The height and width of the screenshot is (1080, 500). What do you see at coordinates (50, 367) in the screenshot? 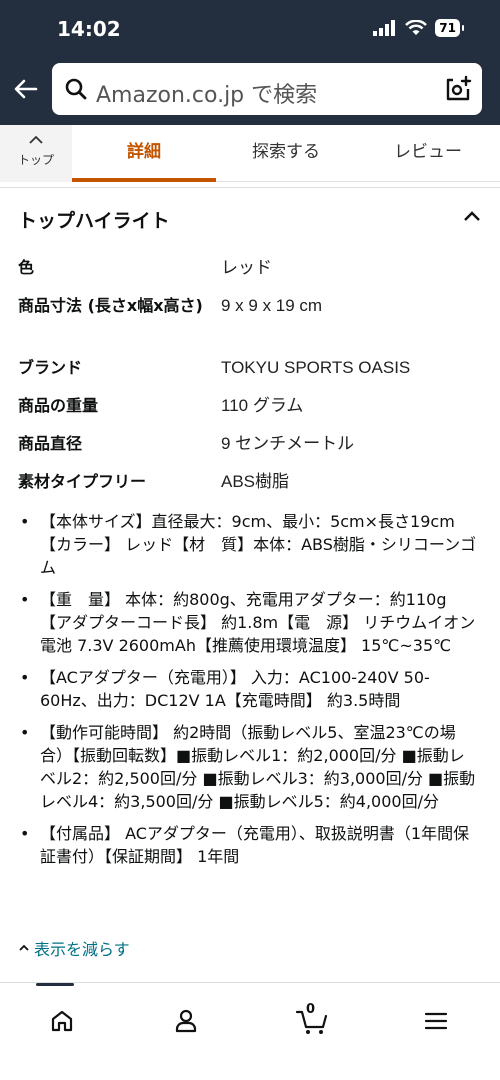
I see `spec-label: ブランド` at bounding box center [50, 367].